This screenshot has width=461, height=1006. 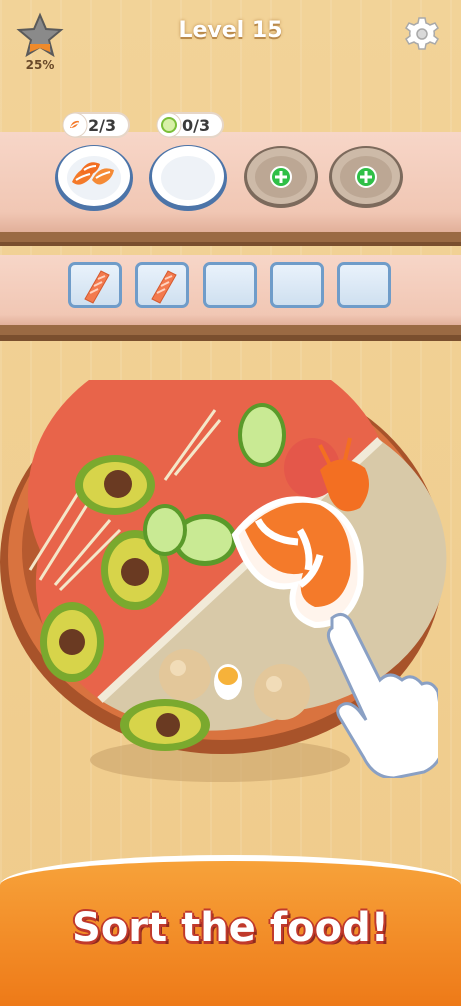 What do you see at coordinates (196, 125) in the screenshot?
I see `order-count-cucumber: 0/3` at bounding box center [196, 125].